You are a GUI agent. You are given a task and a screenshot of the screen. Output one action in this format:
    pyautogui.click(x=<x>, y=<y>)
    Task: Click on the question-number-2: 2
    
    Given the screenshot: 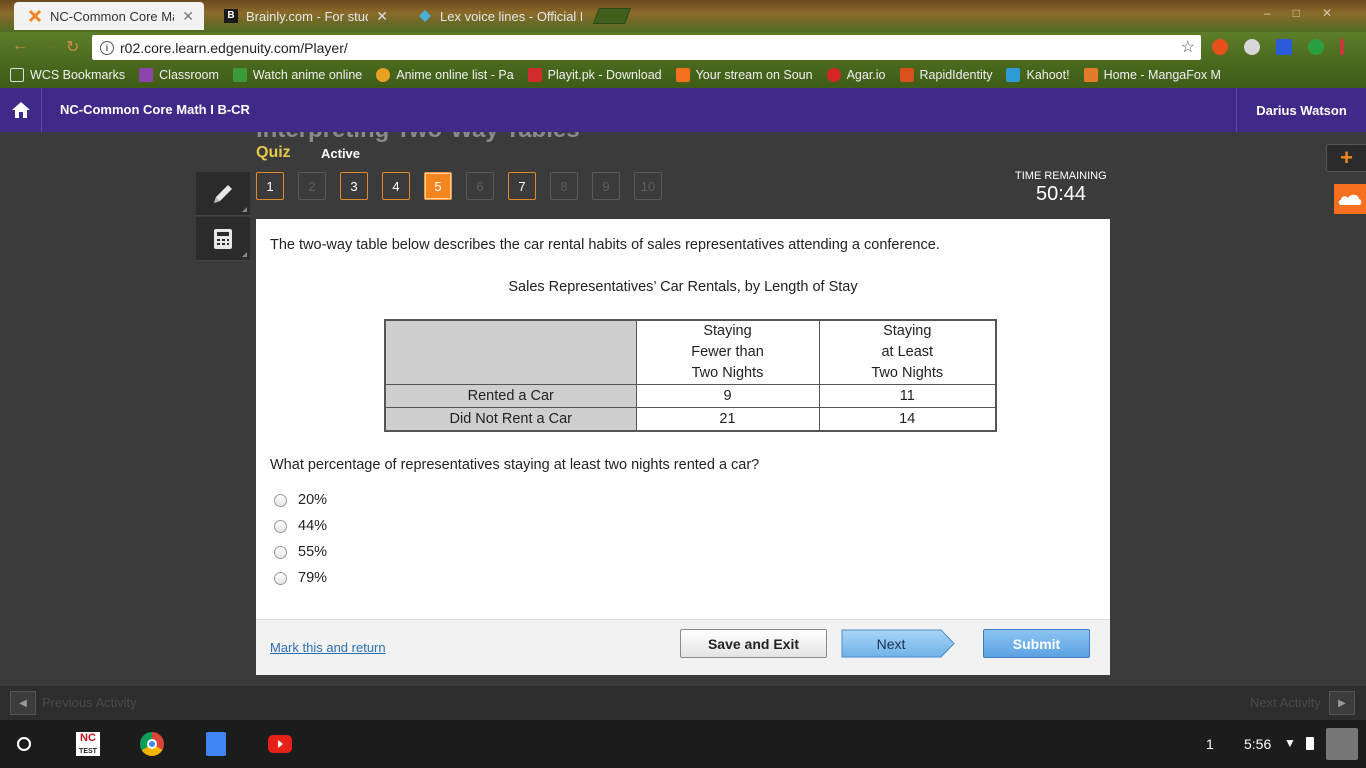 What is the action you would take?
    pyautogui.click(x=312, y=186)
    